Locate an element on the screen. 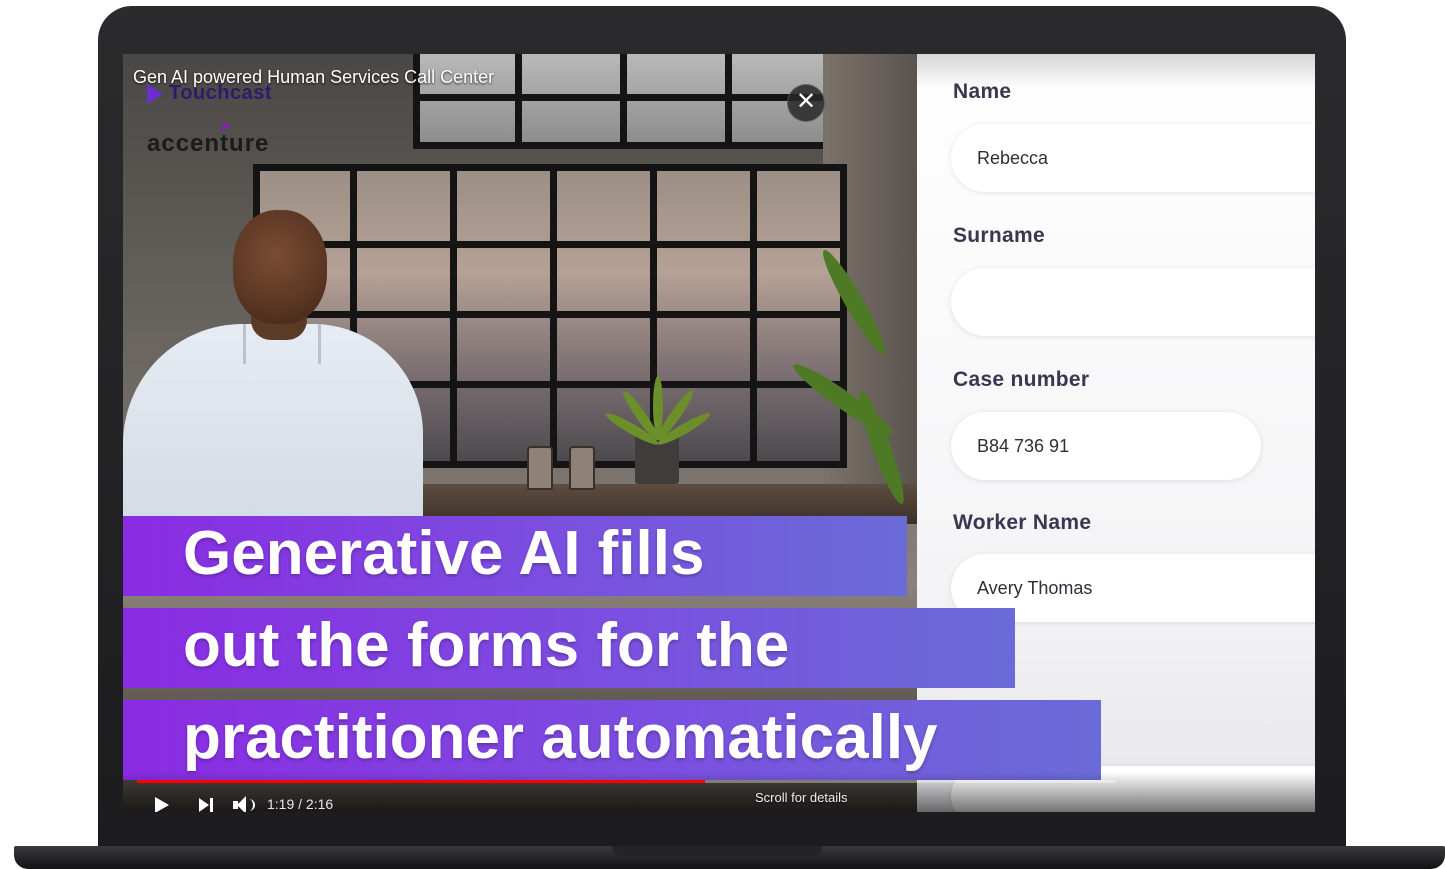  accenture-chevron: > is located at coordinates (226, 126).